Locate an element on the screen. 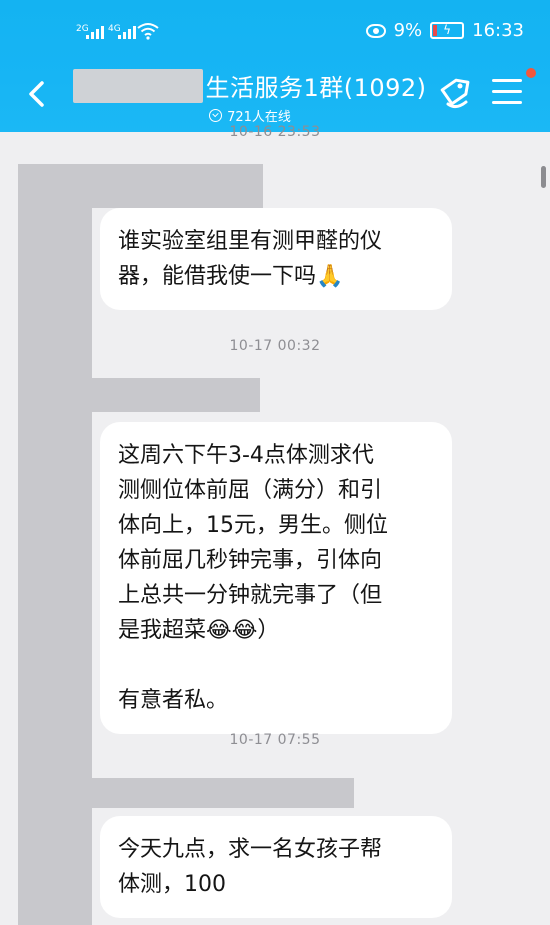 This screenshot has height=925, width=550. signal-1-icon is located at coordinates (95, 32).